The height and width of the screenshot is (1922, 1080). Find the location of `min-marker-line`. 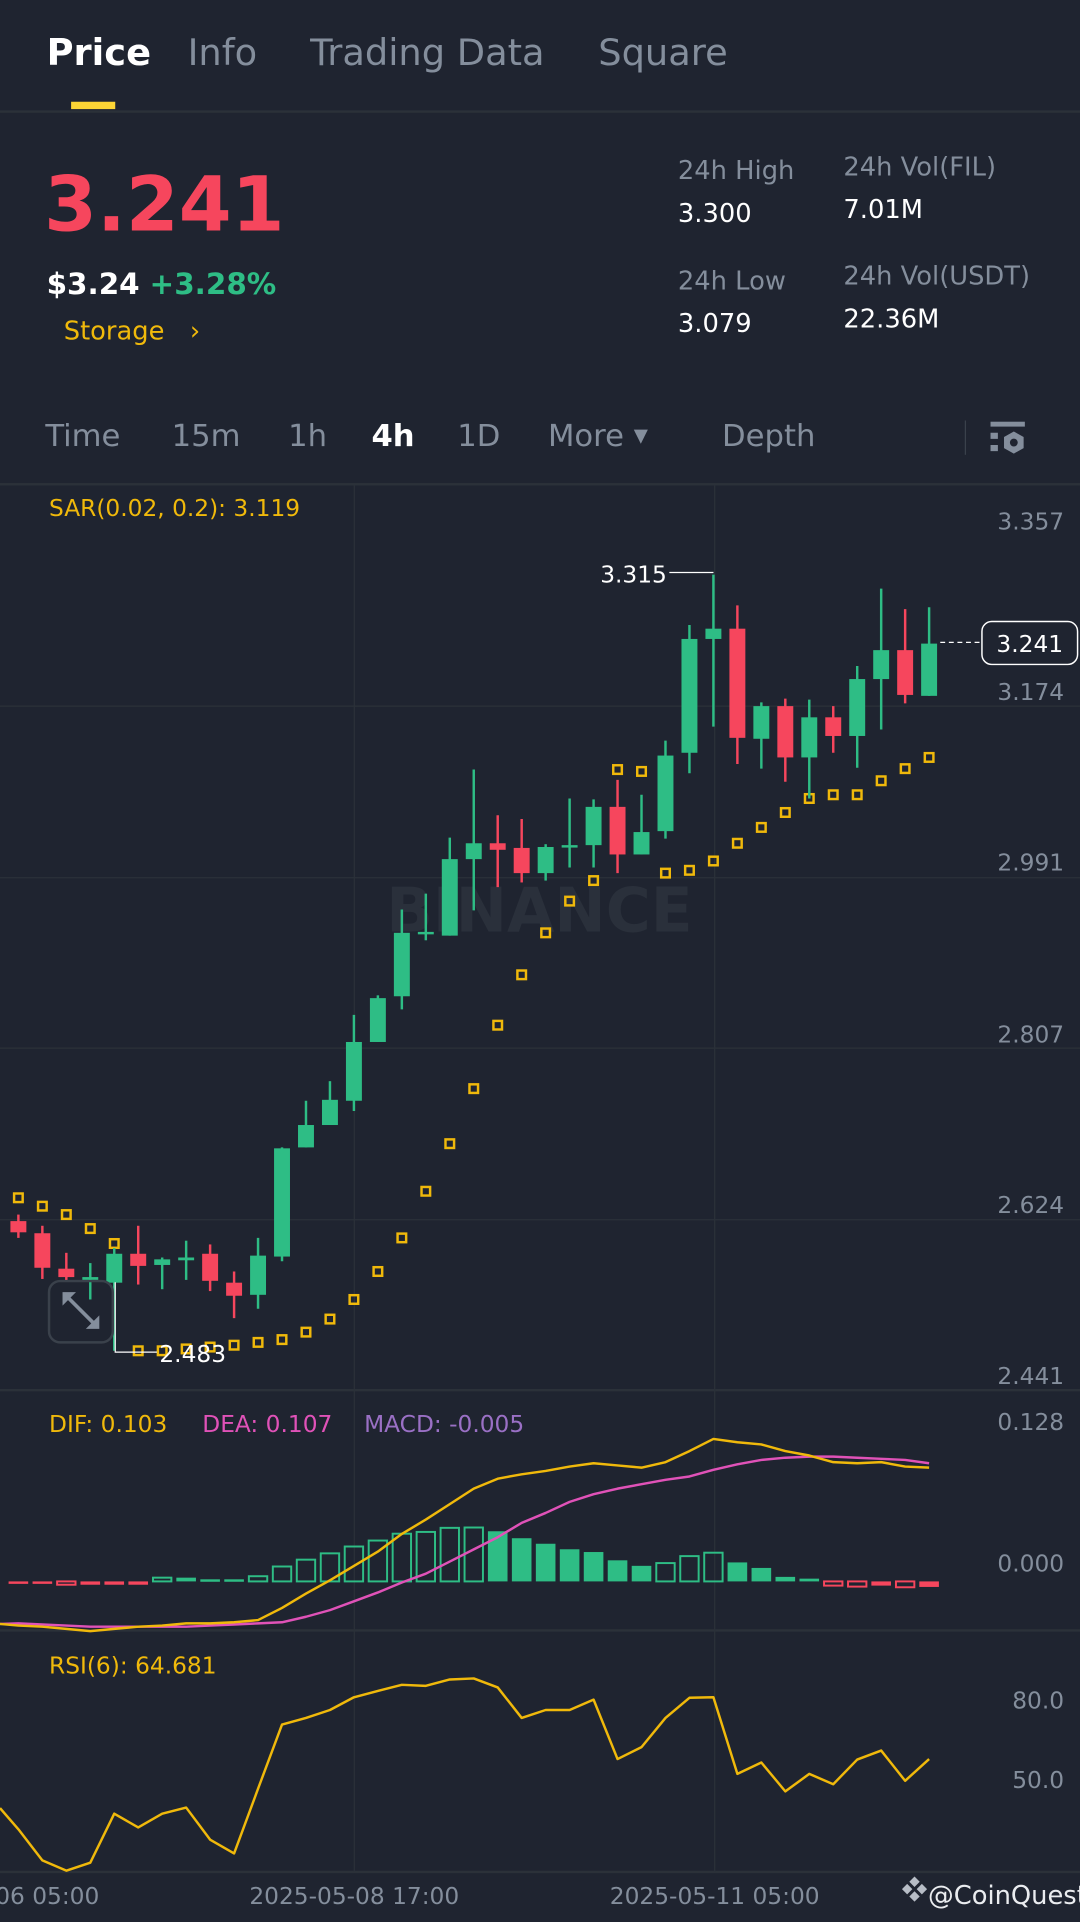

min-marker-line is located at coordinates (135, 1317).